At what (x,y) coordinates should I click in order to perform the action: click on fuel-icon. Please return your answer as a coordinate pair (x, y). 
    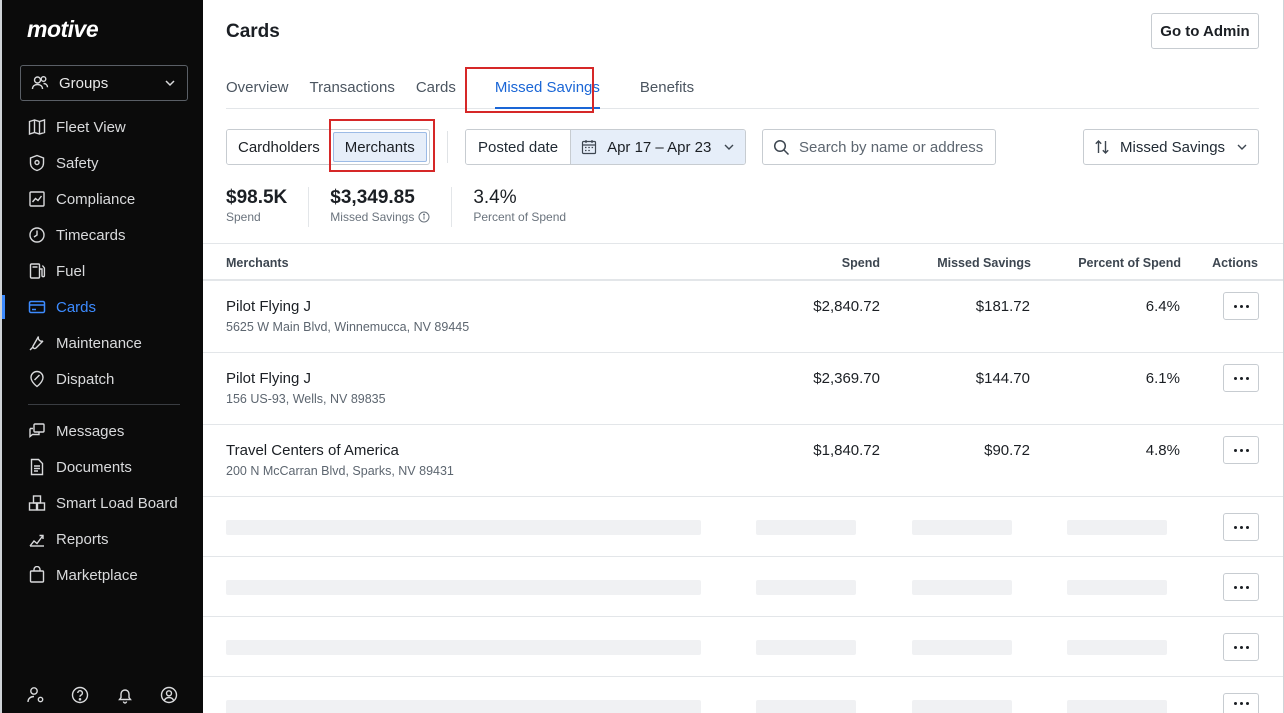
    Looking at the image, I should click on (37, 271).